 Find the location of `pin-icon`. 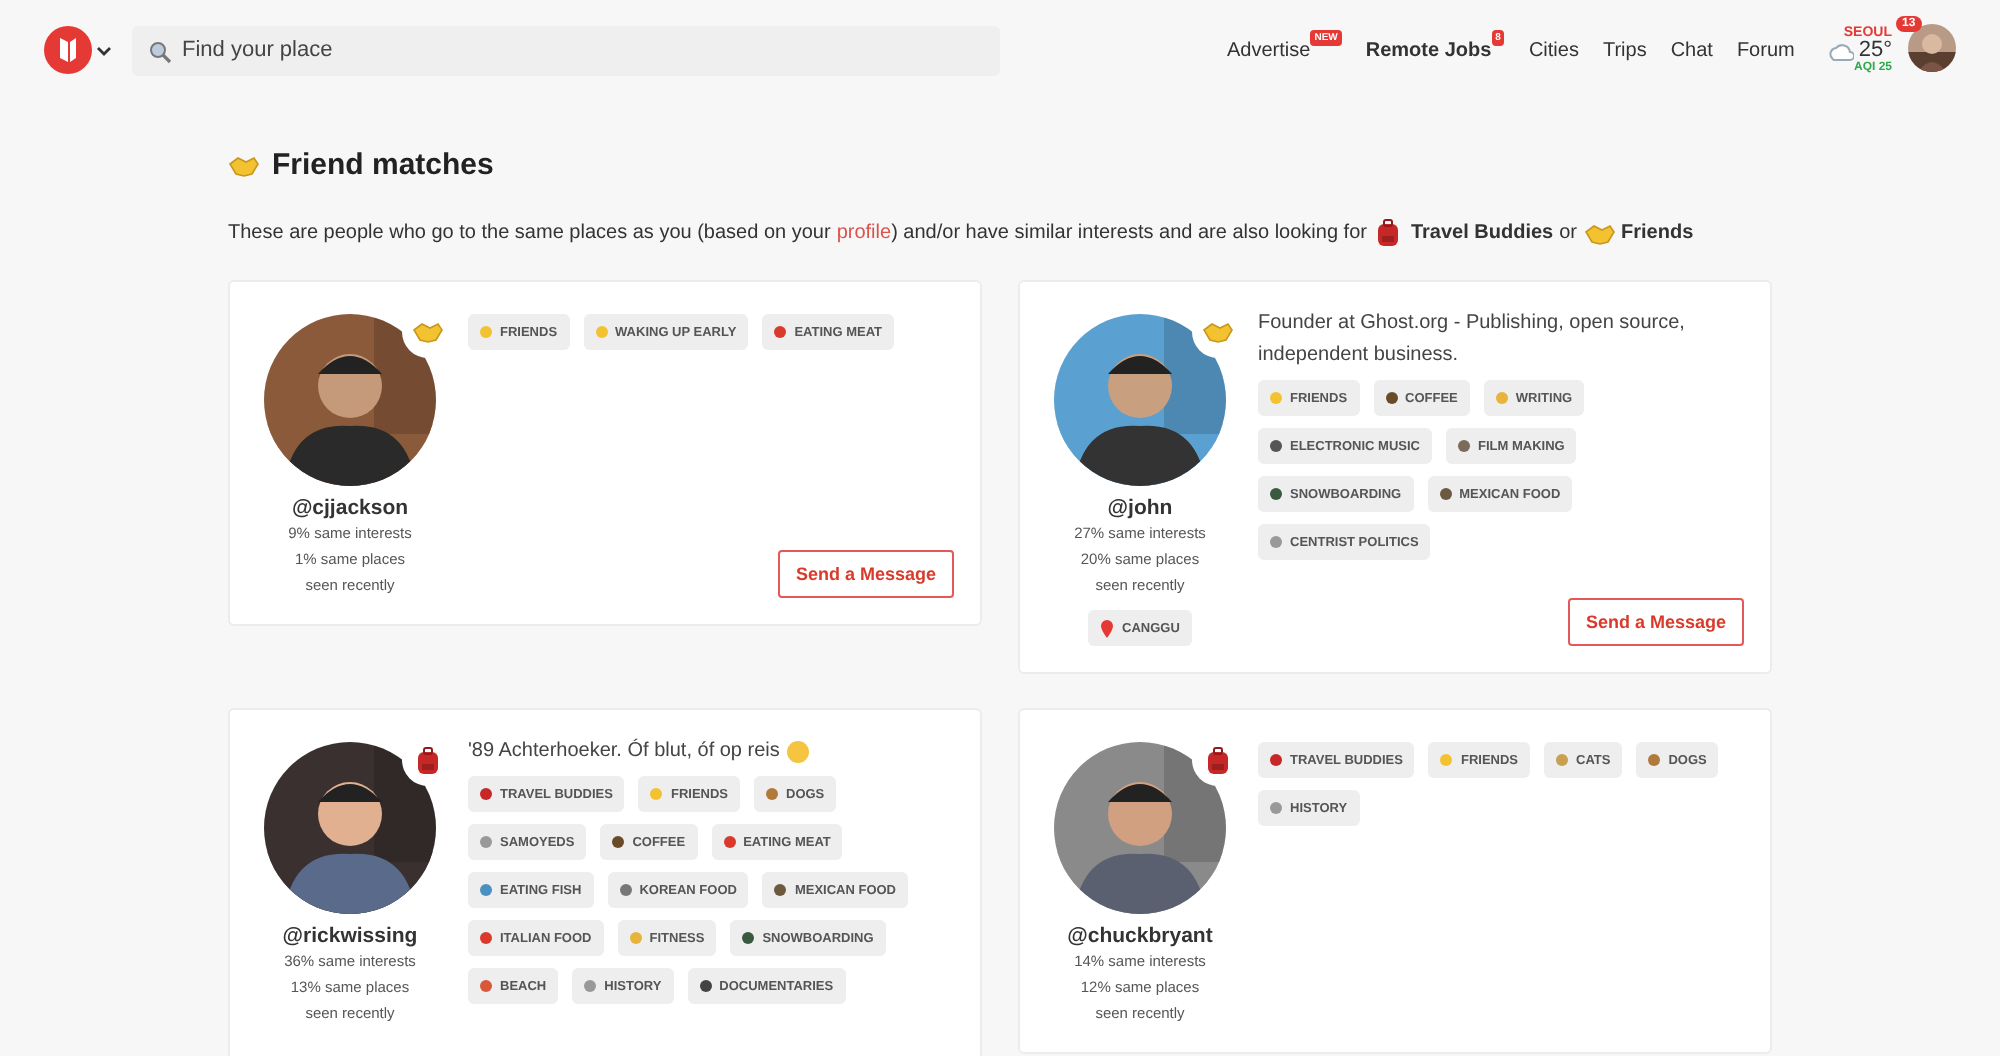

pin-icon is located at coordinates (1107, 628).